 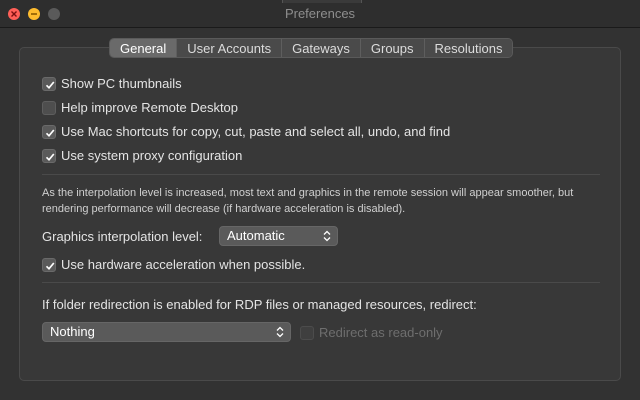 What do you see at coordinates (256, 235) in the screenshot?
I see `interpolation-value: Automatic` at bounding box center [256, 235].